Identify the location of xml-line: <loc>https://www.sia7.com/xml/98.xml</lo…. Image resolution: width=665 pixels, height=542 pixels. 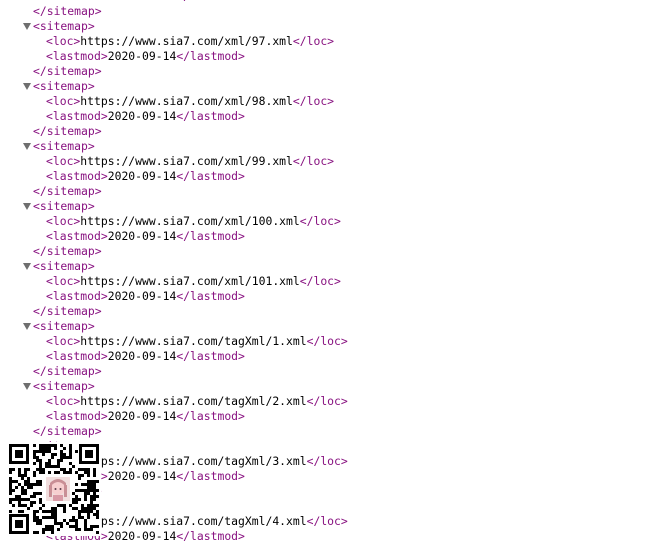
(174, 101).